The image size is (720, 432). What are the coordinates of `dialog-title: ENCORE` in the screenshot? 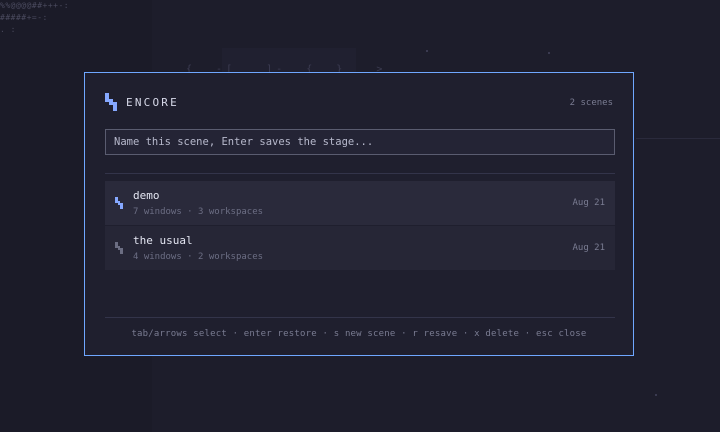 It's located at (152, 102).